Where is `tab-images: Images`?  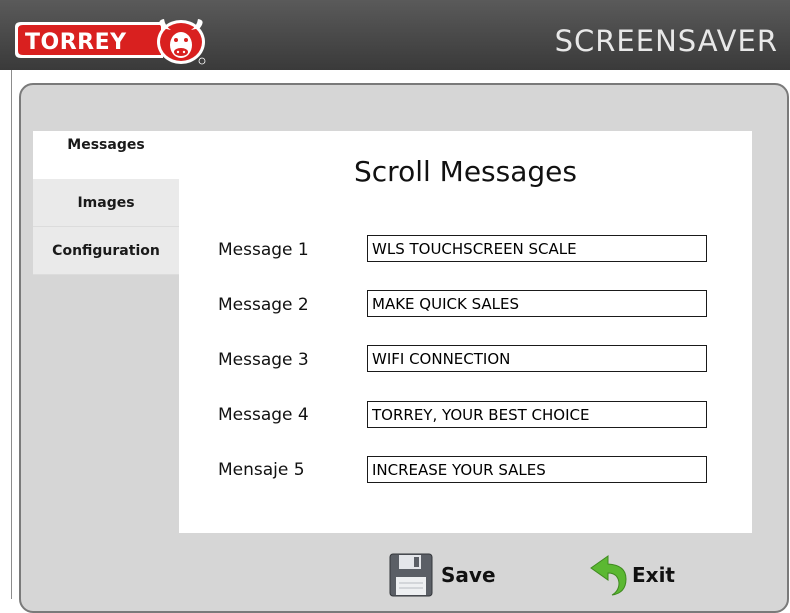 tab-images: Images is located at coordinates (106, 203).